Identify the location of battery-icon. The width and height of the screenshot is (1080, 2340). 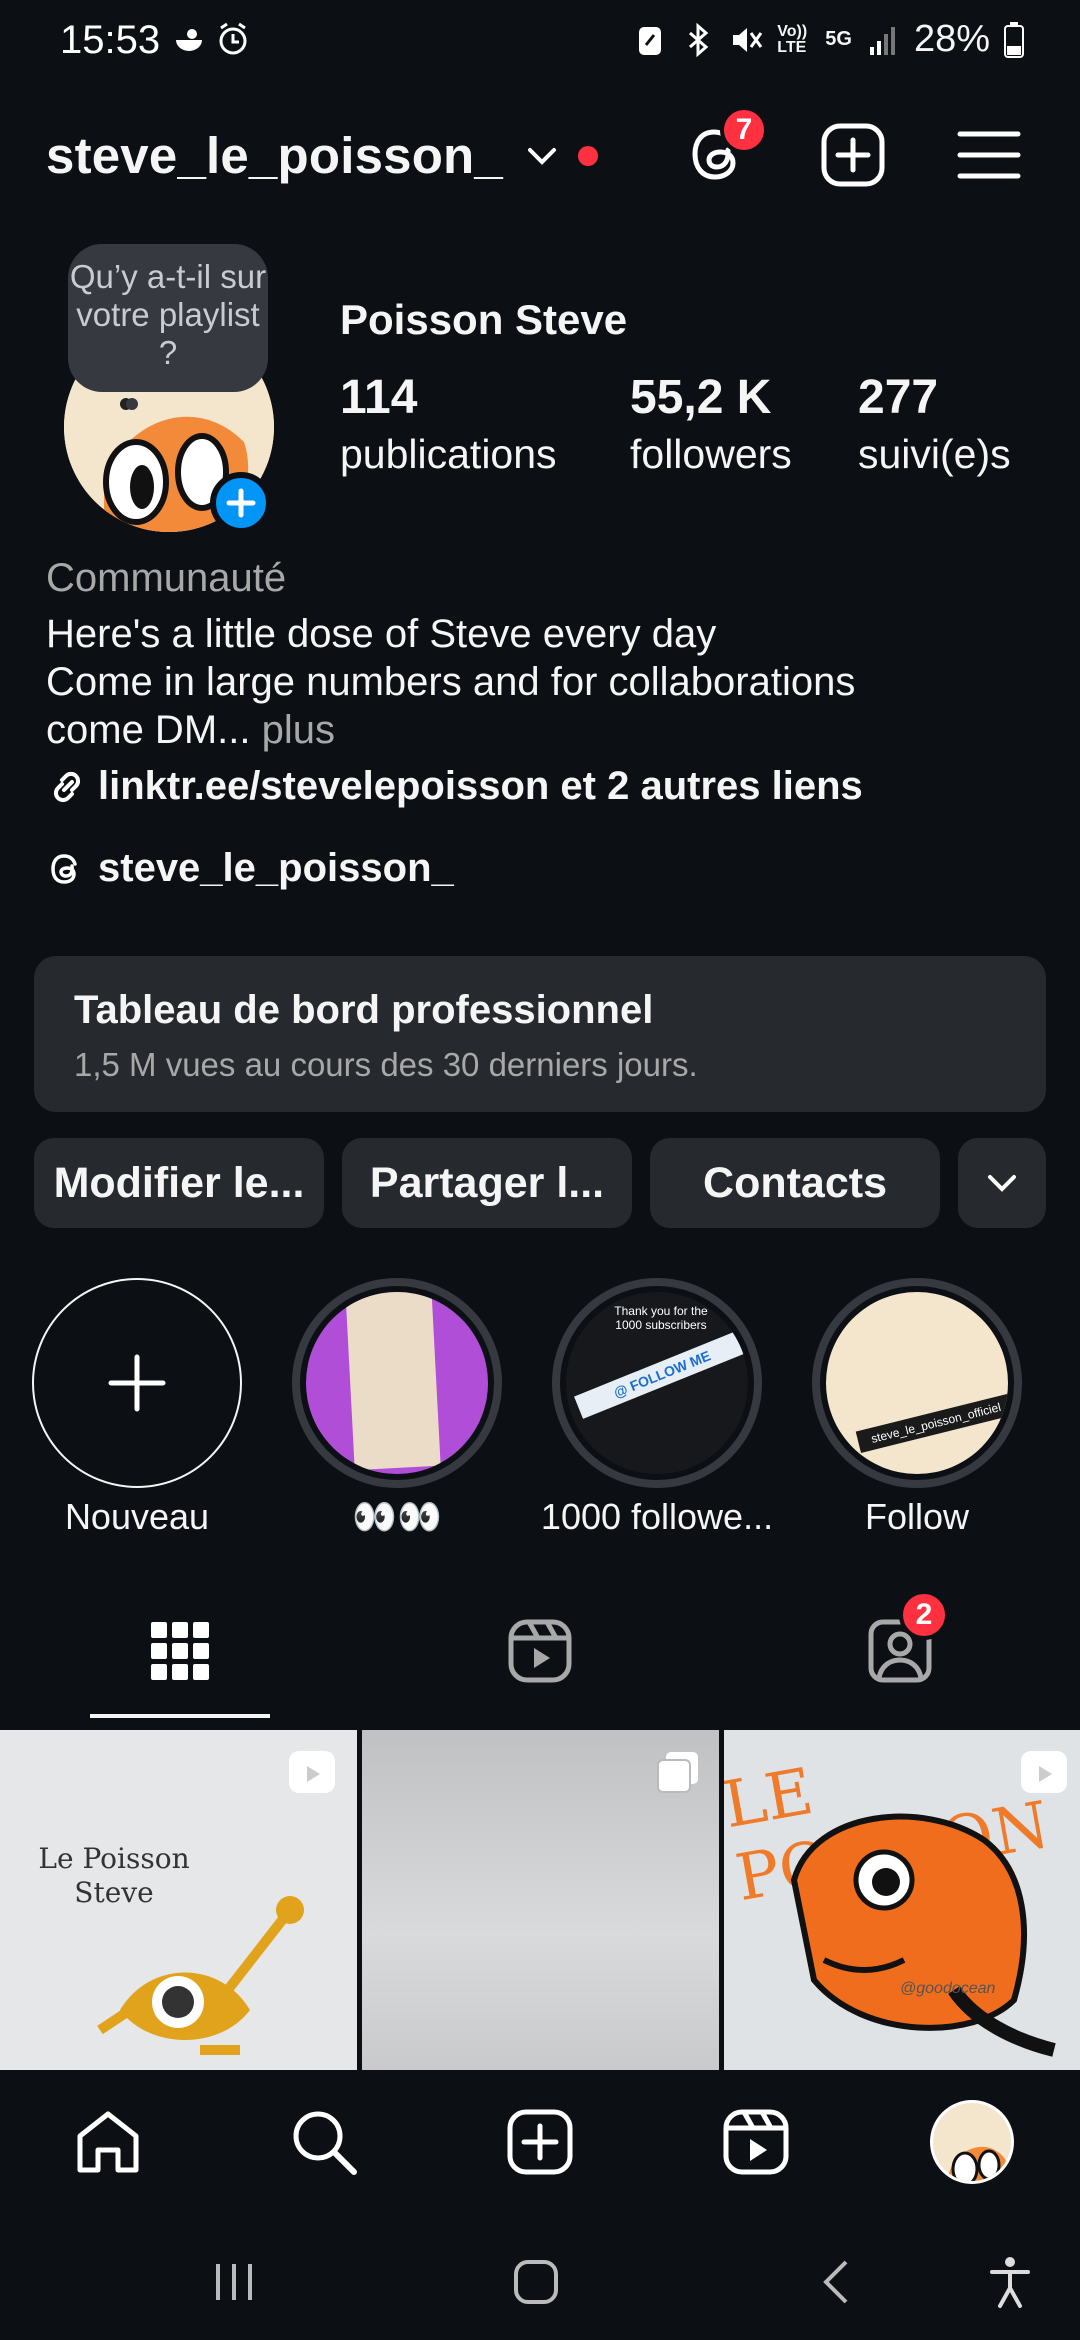
(1014, 39).